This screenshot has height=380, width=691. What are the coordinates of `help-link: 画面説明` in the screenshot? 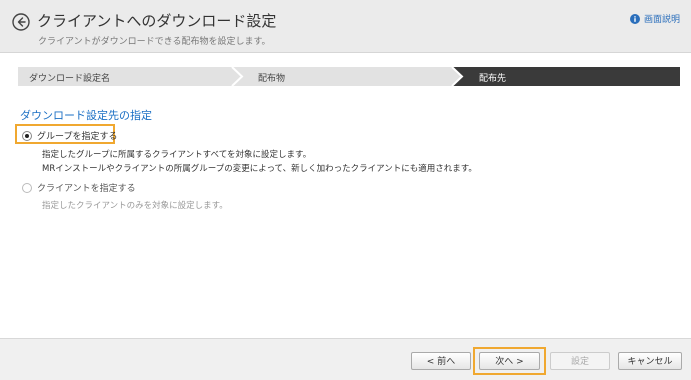 It's located at (654, 18).